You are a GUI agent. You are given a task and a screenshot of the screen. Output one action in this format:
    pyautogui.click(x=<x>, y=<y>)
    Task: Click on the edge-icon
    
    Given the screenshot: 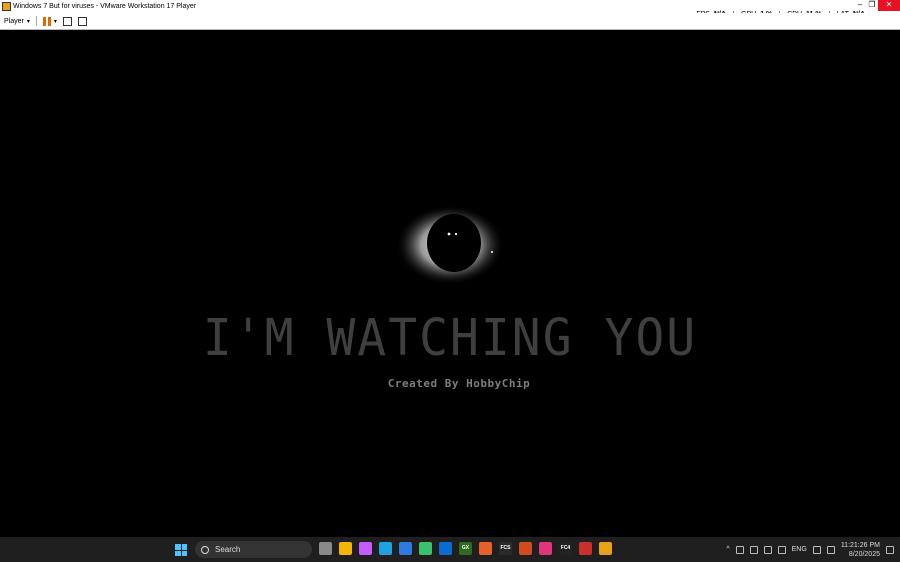 What is the action you would take?
    pyautogui.click(x=385, y=548)
    